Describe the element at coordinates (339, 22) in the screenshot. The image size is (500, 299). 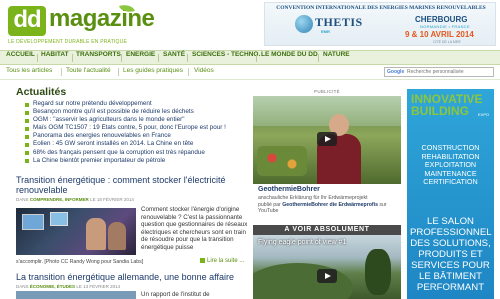
I see `banner-brand: THETIS` at that location.